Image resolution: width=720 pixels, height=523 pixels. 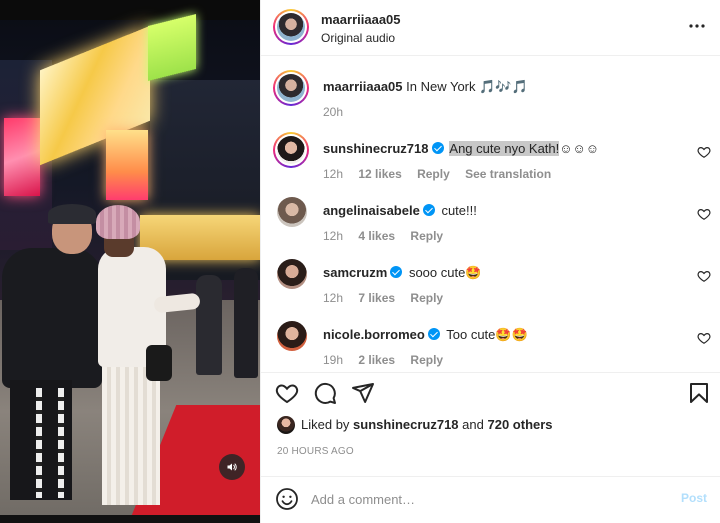 I want to click on comment-username: sunshinecruz718, so click(x=376, y=148).